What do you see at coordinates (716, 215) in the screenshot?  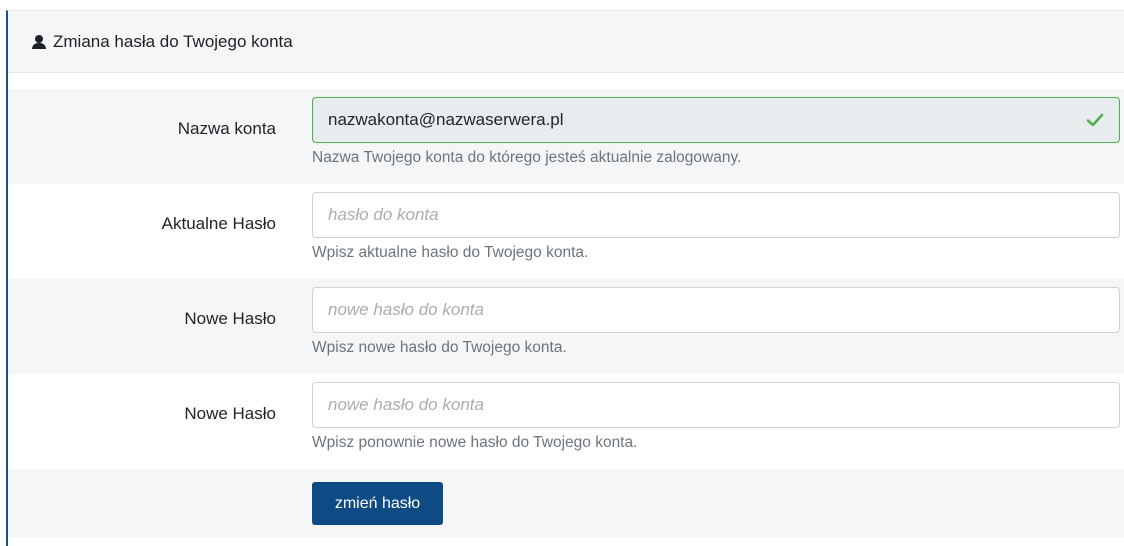 I see `current-password-field: hasło do konta` at bounding box center [716, 215].